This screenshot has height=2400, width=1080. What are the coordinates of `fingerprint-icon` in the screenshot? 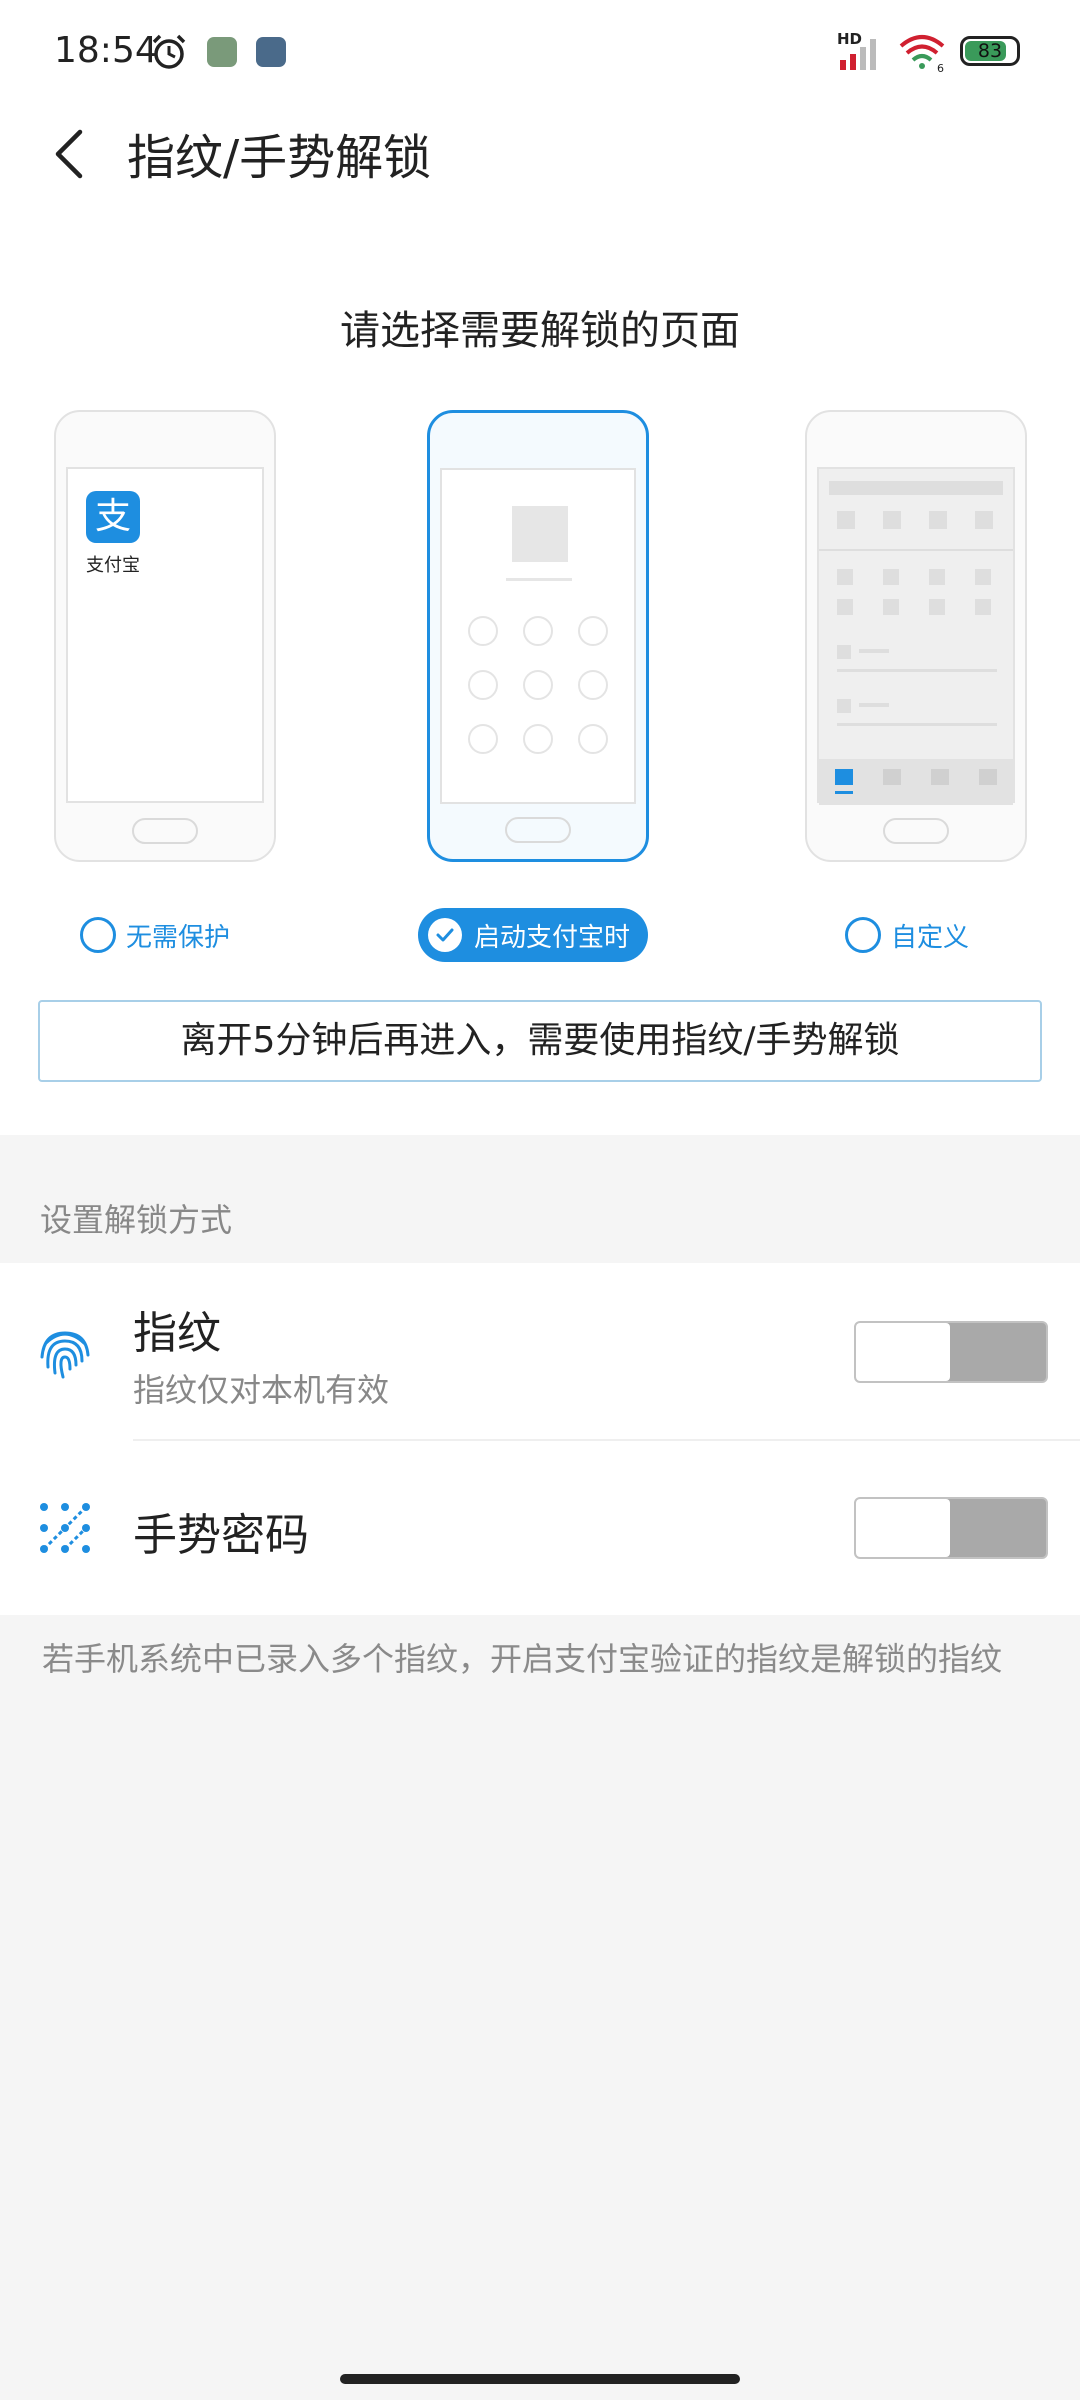 It's located at (65, 1355).